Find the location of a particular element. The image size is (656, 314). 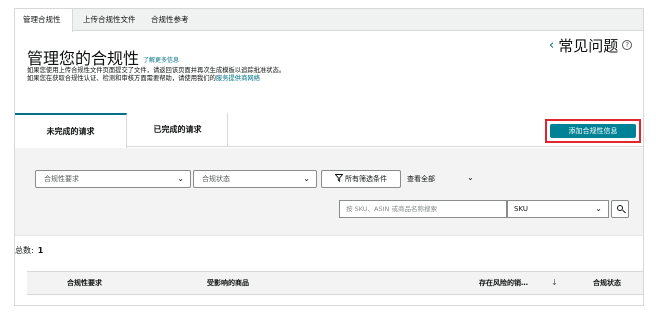

tab-open-requests: 未完成的请求 is located at coordinates (71, 130).